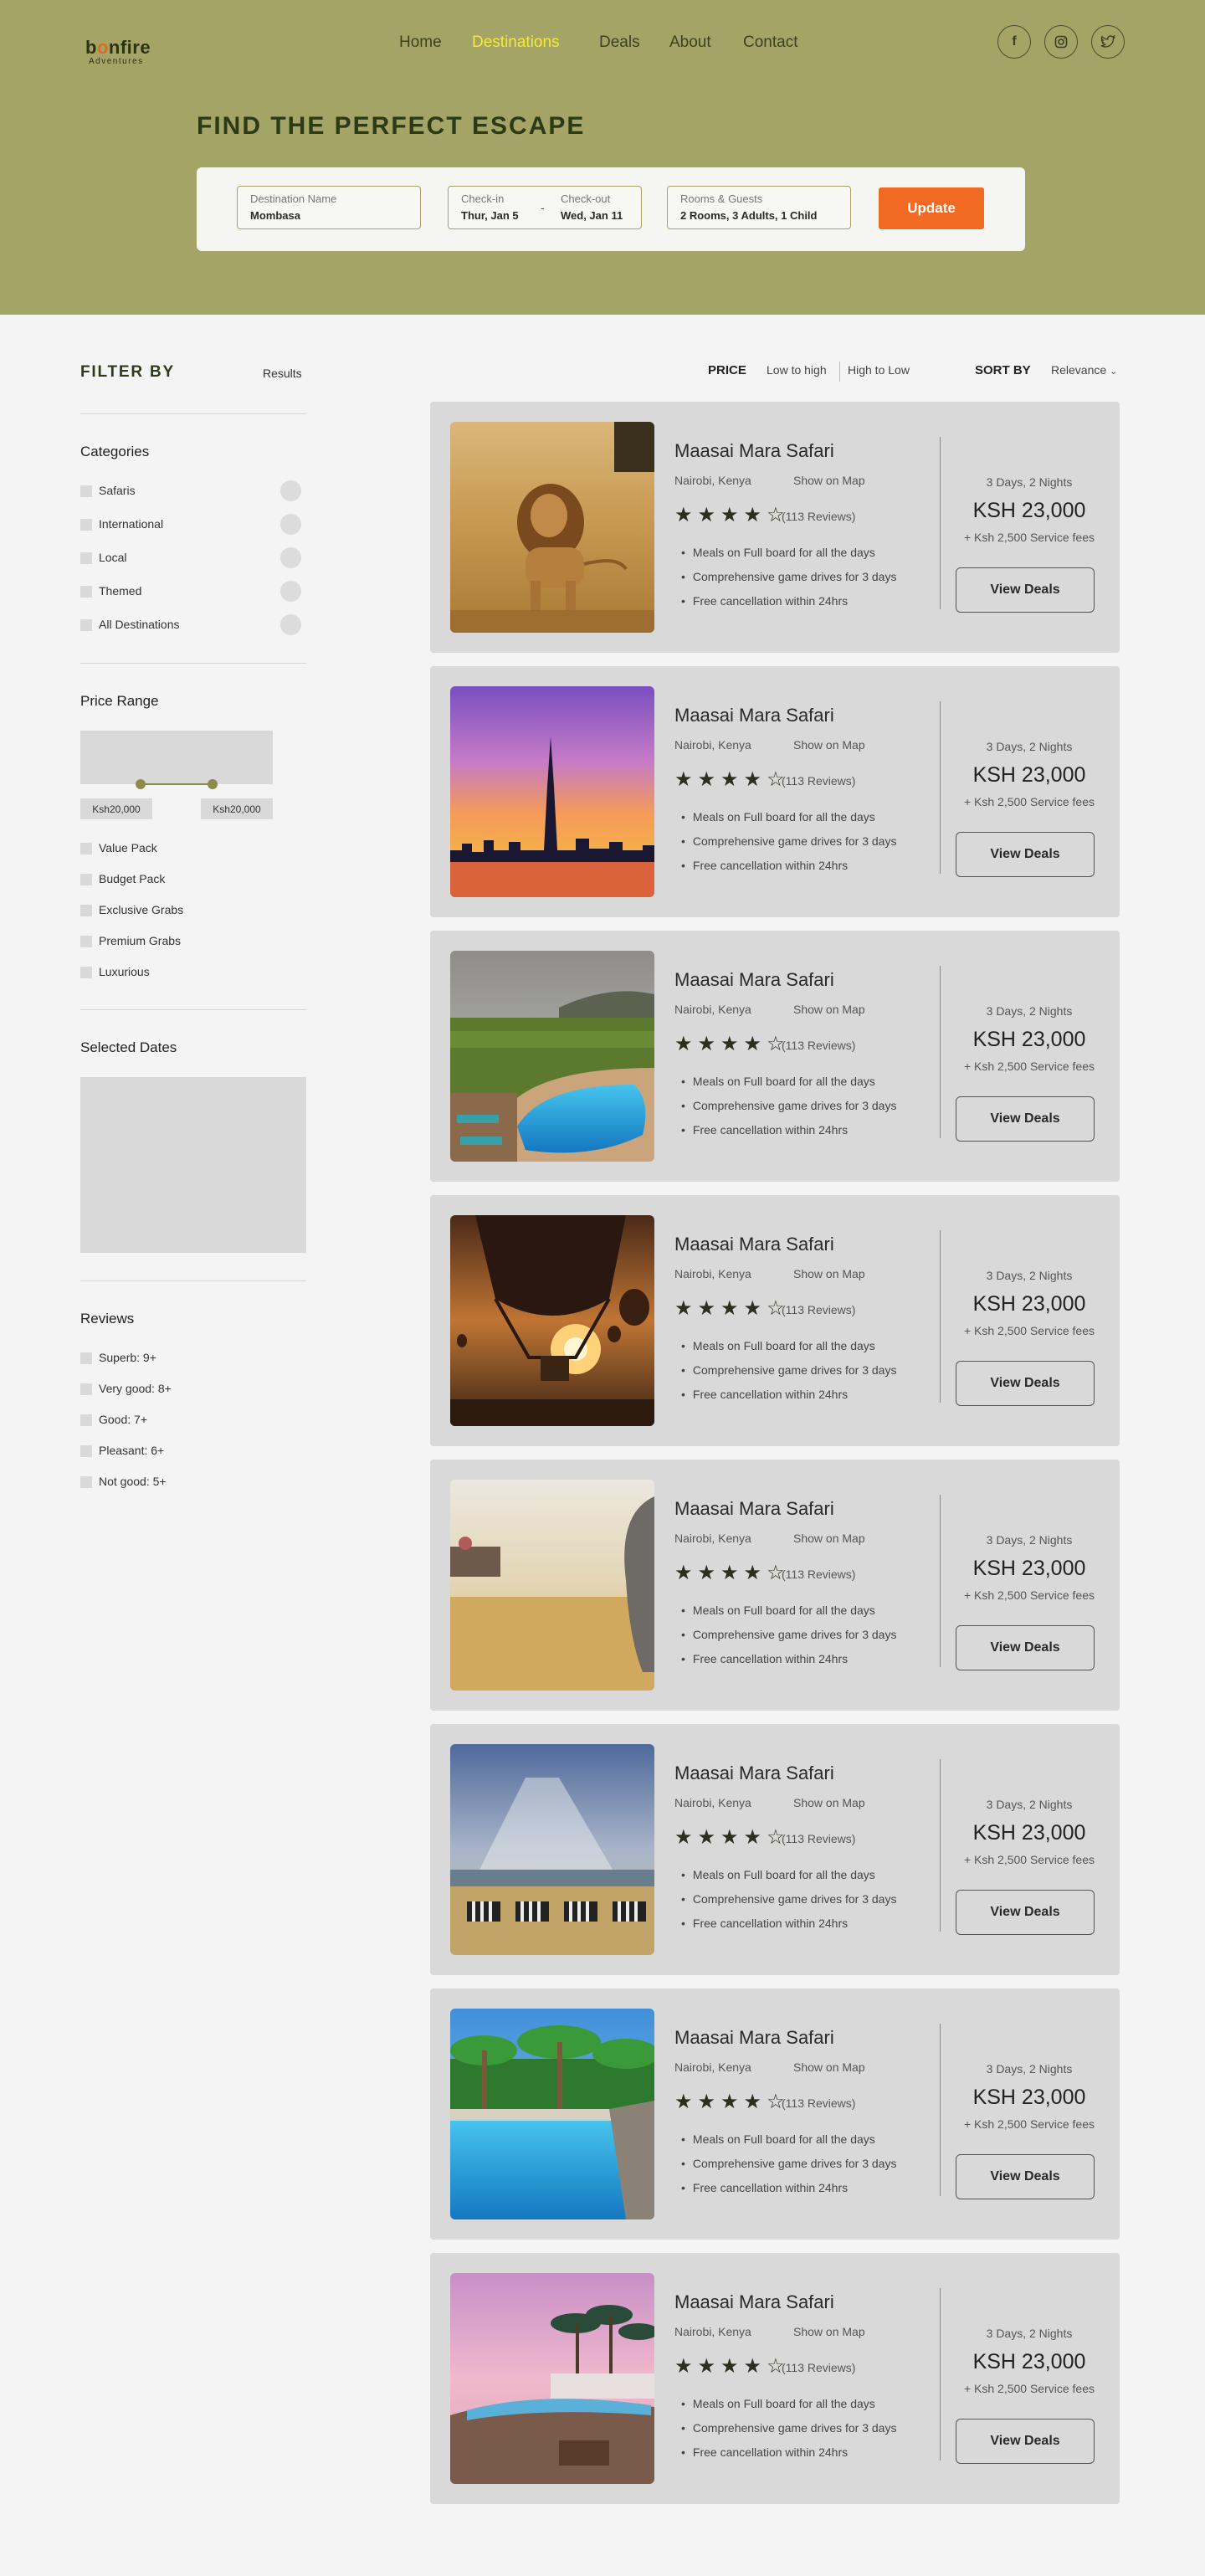  I want to click on sort-high-to-low: High to Low, so click(879, 370).